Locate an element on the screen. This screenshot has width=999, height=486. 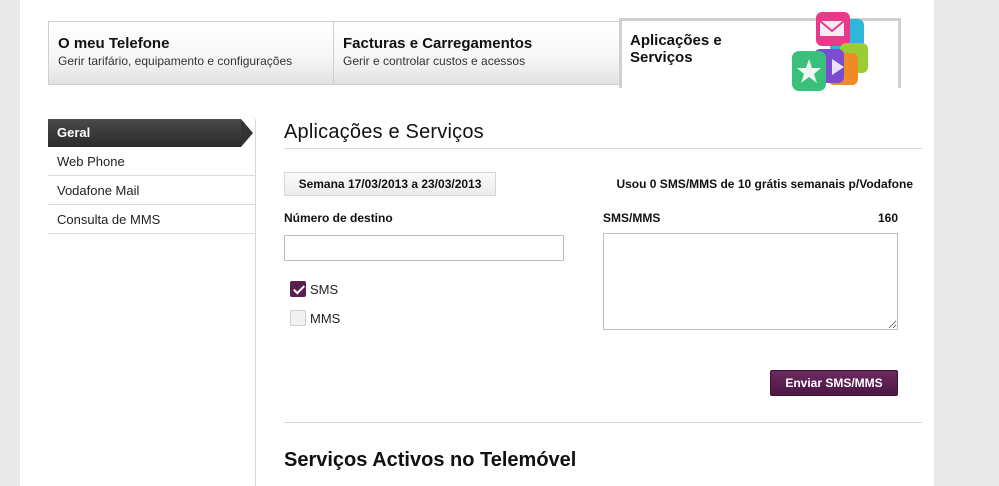
send-sms-mms-button: Enviar SMS/MMS is located at coordinates (834, 383).